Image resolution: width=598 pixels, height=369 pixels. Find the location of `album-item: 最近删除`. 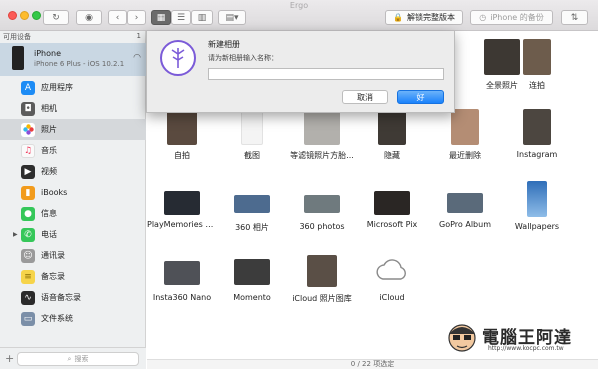

album-item: 最近删除 is located at coordinates (465, 135).